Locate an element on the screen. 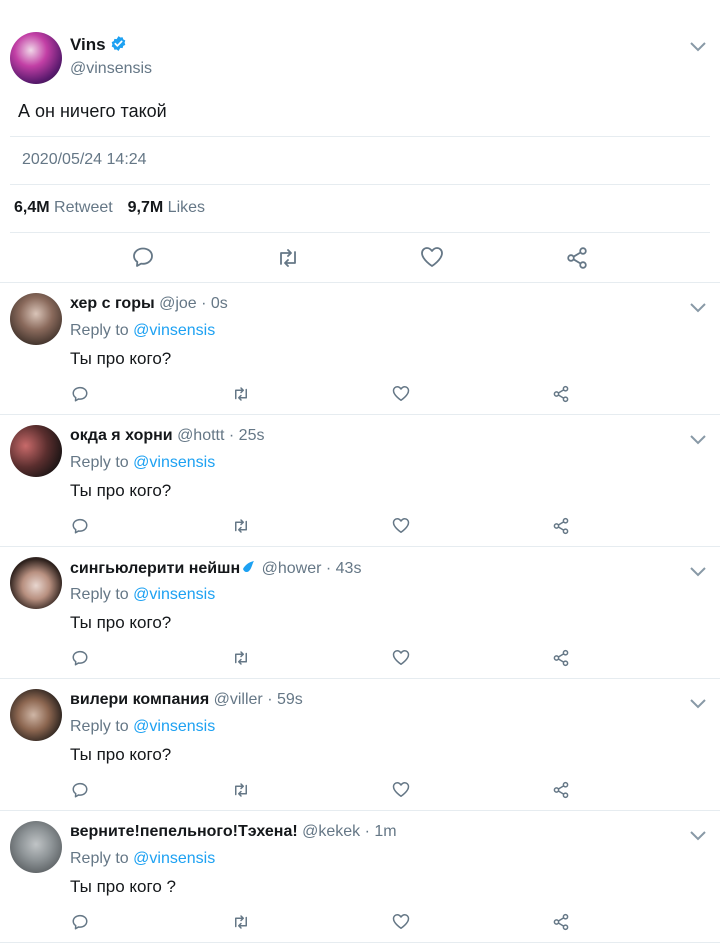 This screenshot has height=943, width=720. reply-author-handle: @kekek is located at coordinates (331, 831).